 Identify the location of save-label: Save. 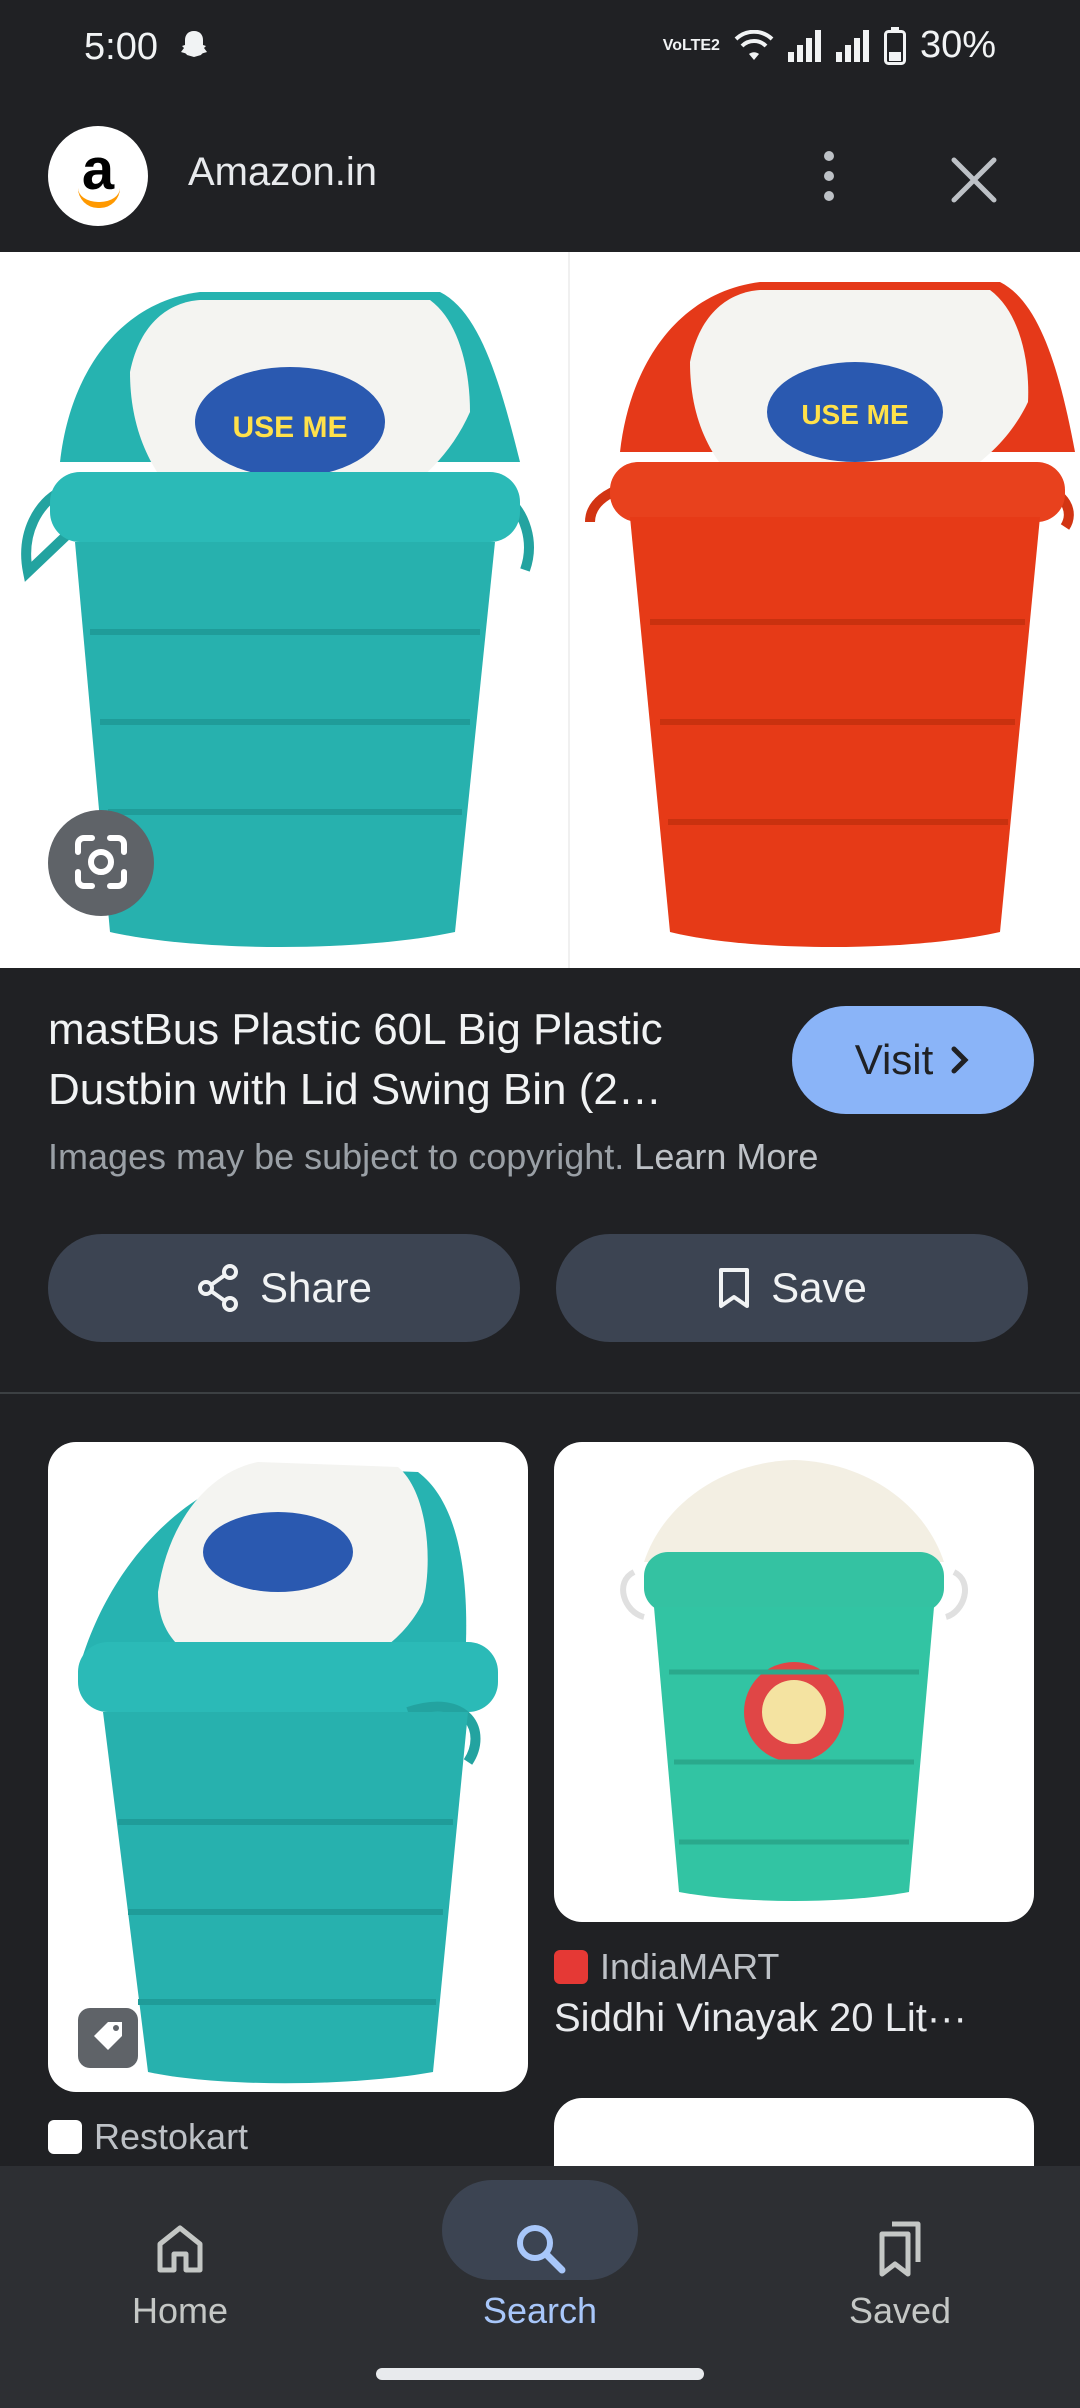
(819, 1287).